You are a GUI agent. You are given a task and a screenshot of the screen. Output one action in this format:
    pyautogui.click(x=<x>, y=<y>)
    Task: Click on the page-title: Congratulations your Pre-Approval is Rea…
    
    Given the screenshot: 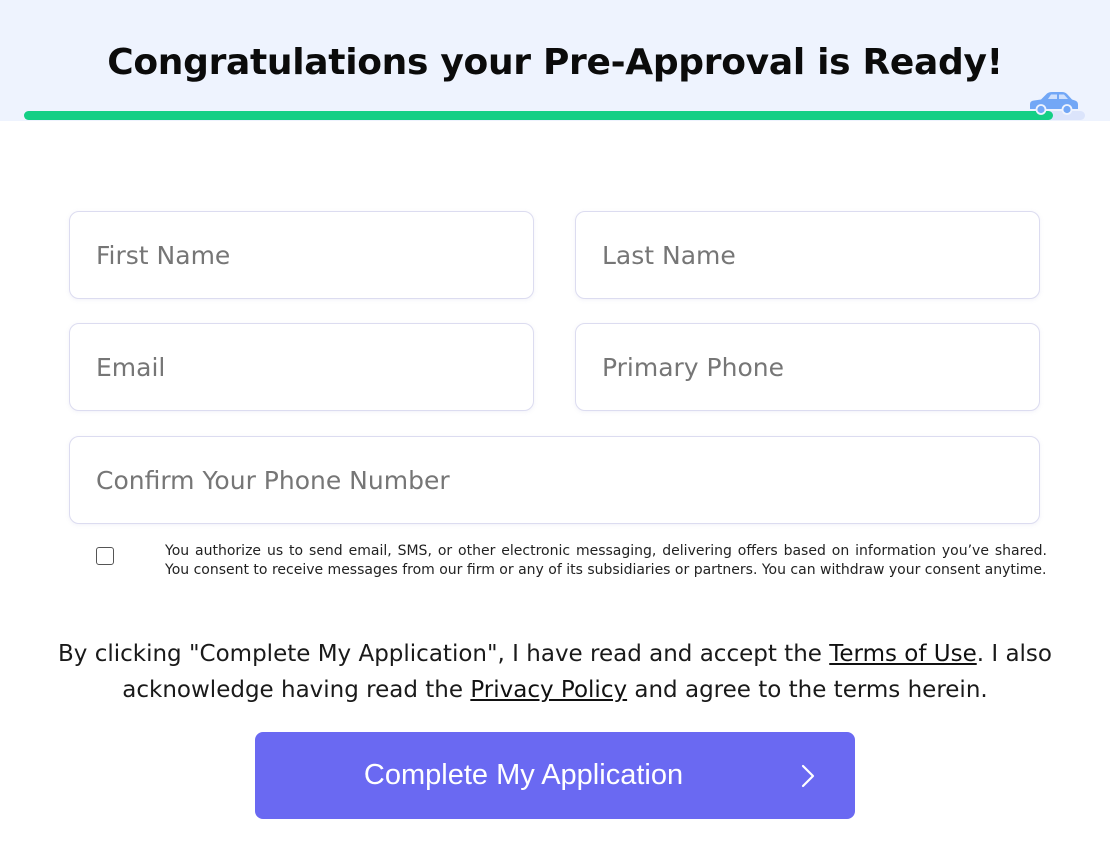 What is the action you would take?
    pyautogui.click(x=555, y=62)
    